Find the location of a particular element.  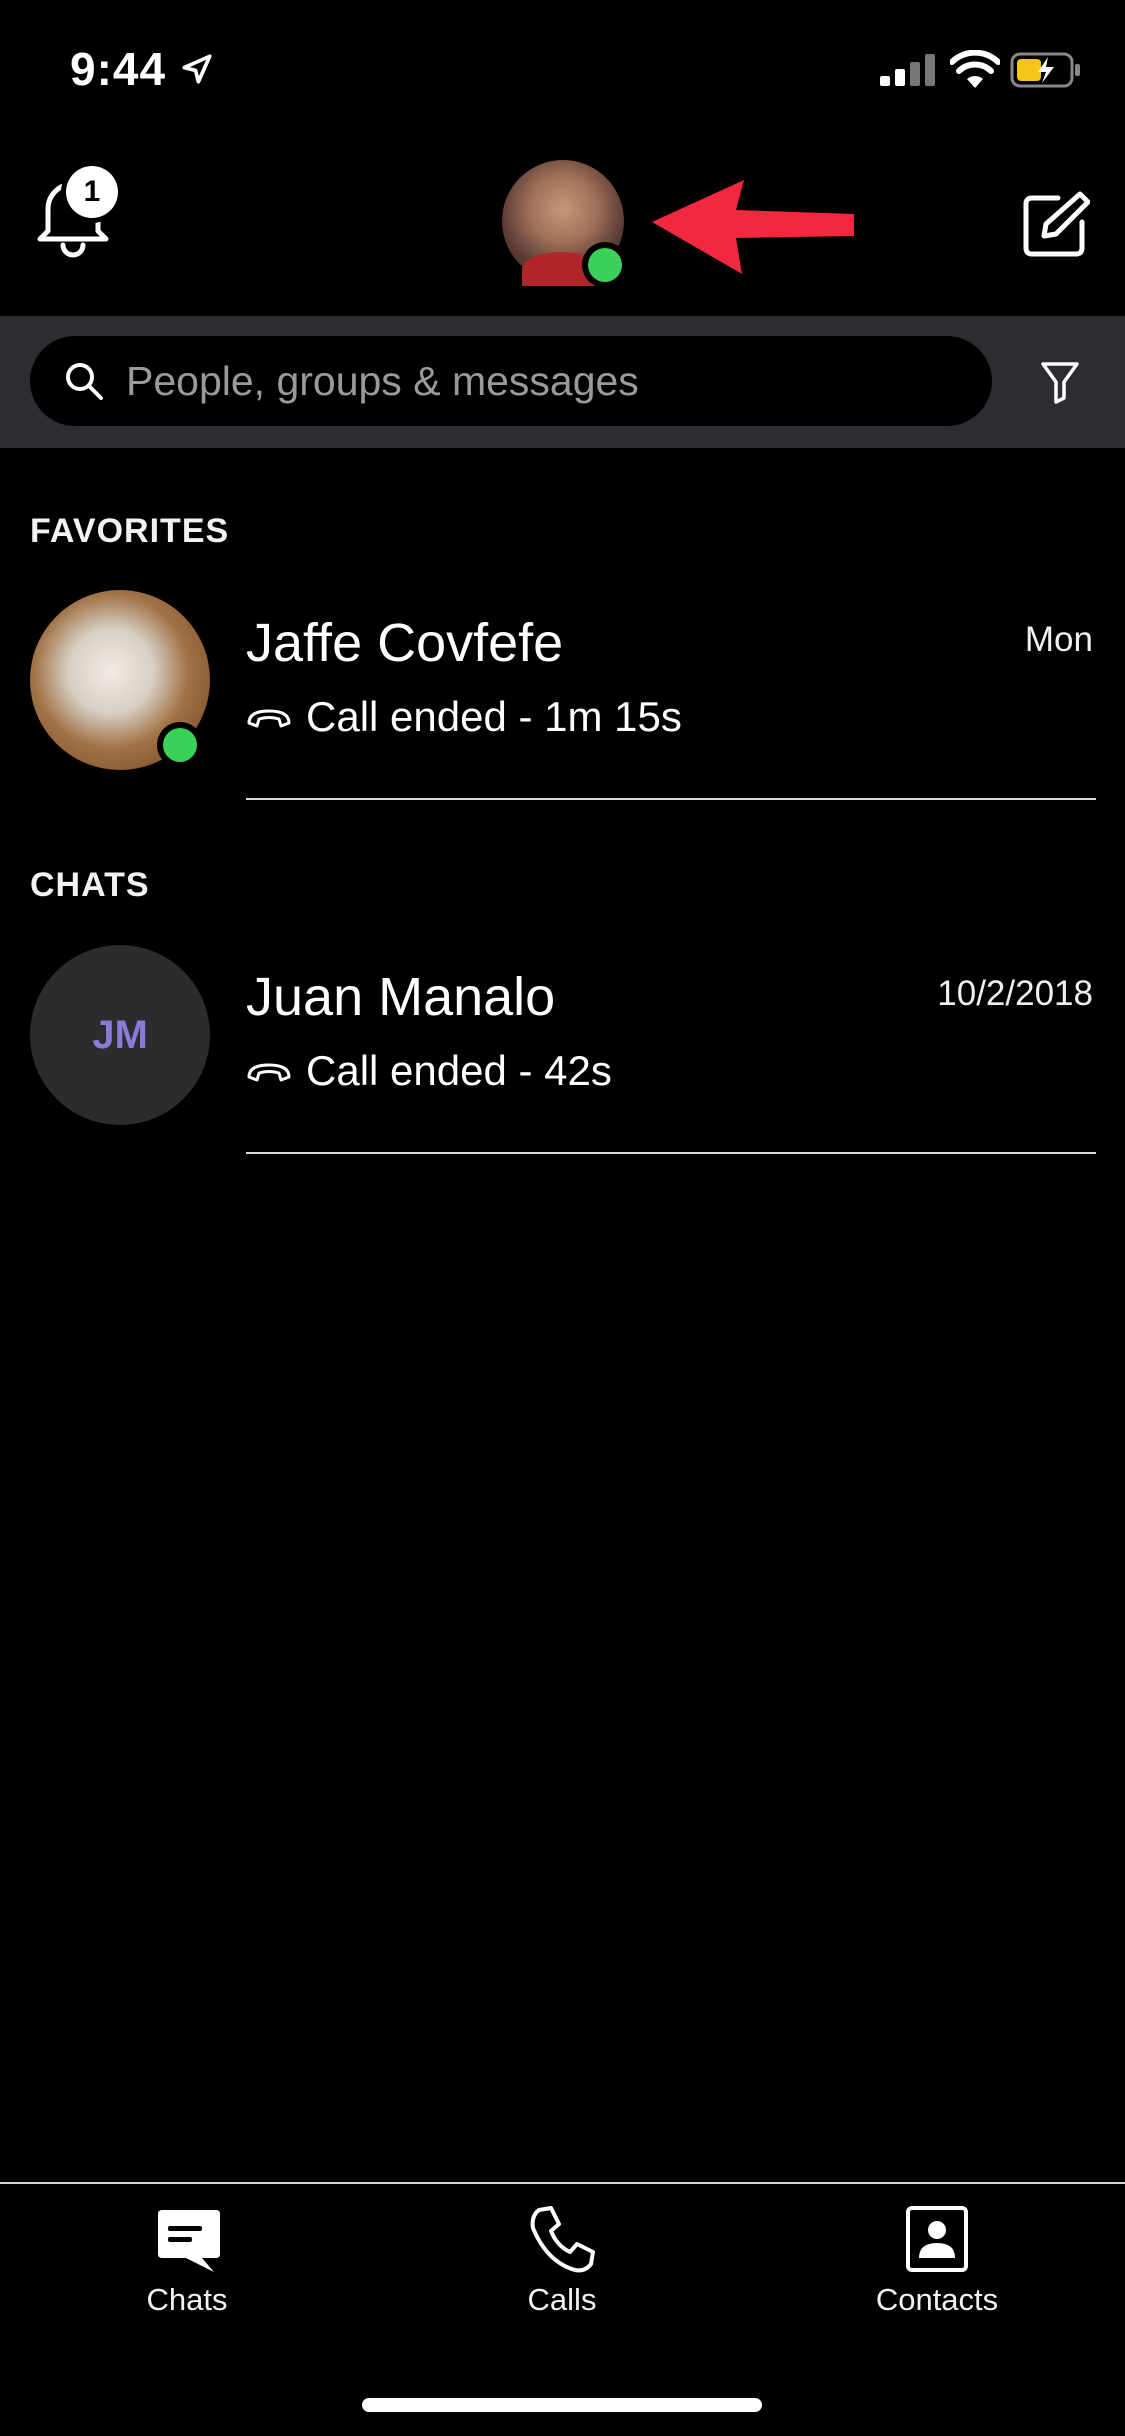

tab-contacts-label: Contacts is located at coordinates (937, 2299).